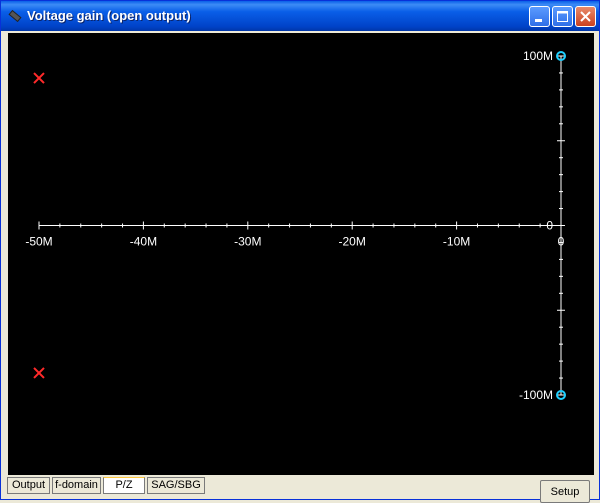 This screenshot has height=503, width=600. What do you see at coordinates (538, 56) in the screenshot?
I see `y-tick-label: 100M` at bounding box center [538, 56].